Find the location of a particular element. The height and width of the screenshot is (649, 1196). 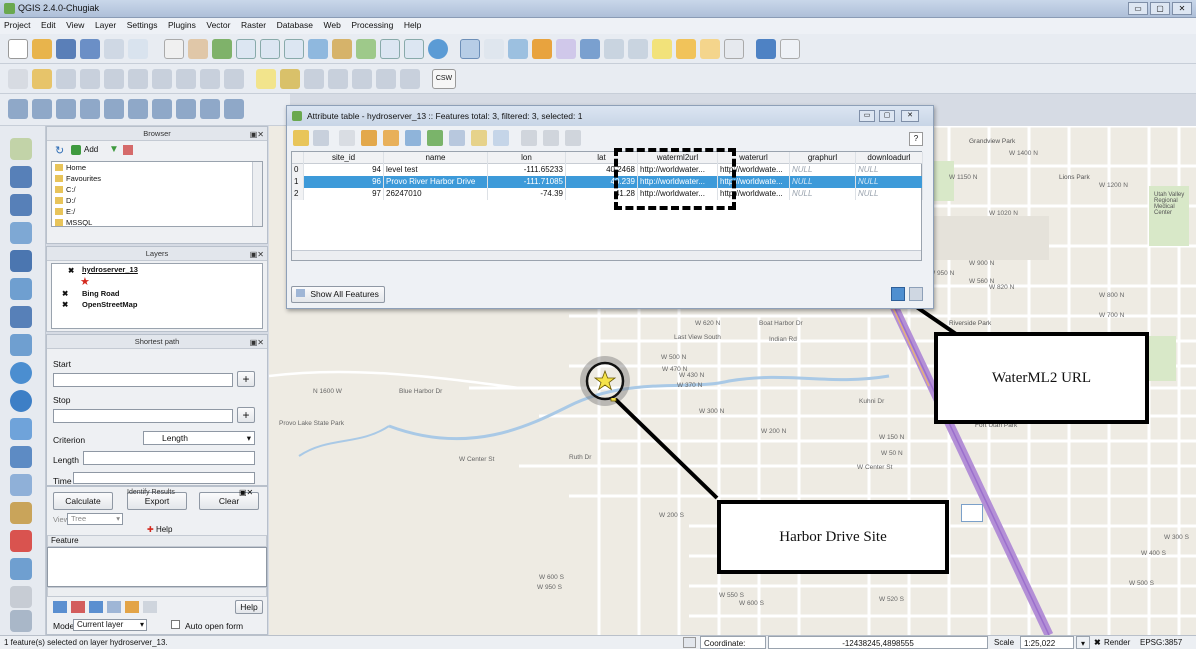

add-feature-icon is located at coordinates (90, 79).